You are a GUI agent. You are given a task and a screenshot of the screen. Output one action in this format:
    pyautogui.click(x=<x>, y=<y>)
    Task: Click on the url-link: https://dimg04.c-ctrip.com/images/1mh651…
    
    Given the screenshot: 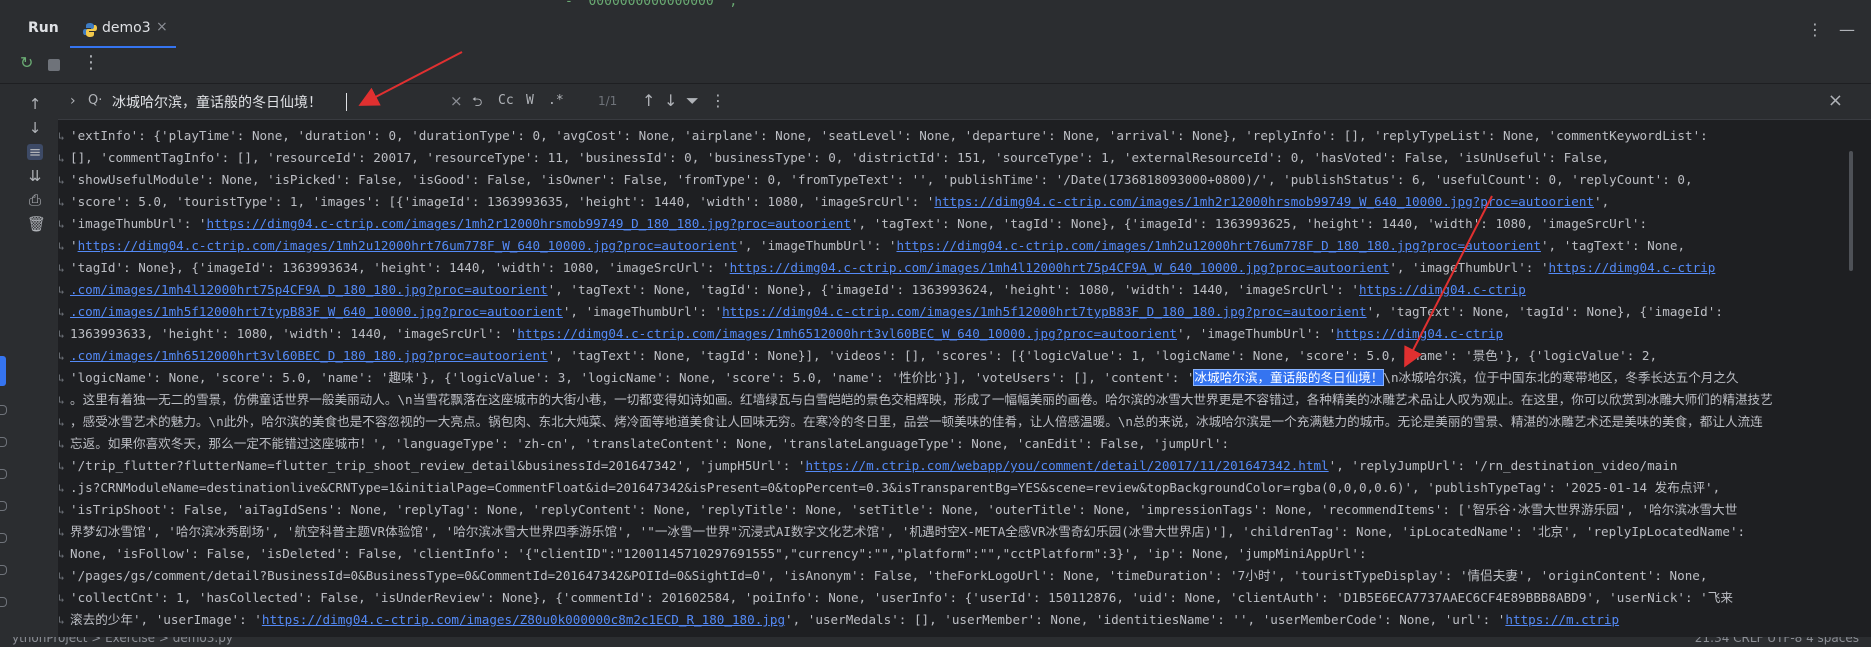 What is the action you would take?
    pyautogui.click(x=847, y=333)
    